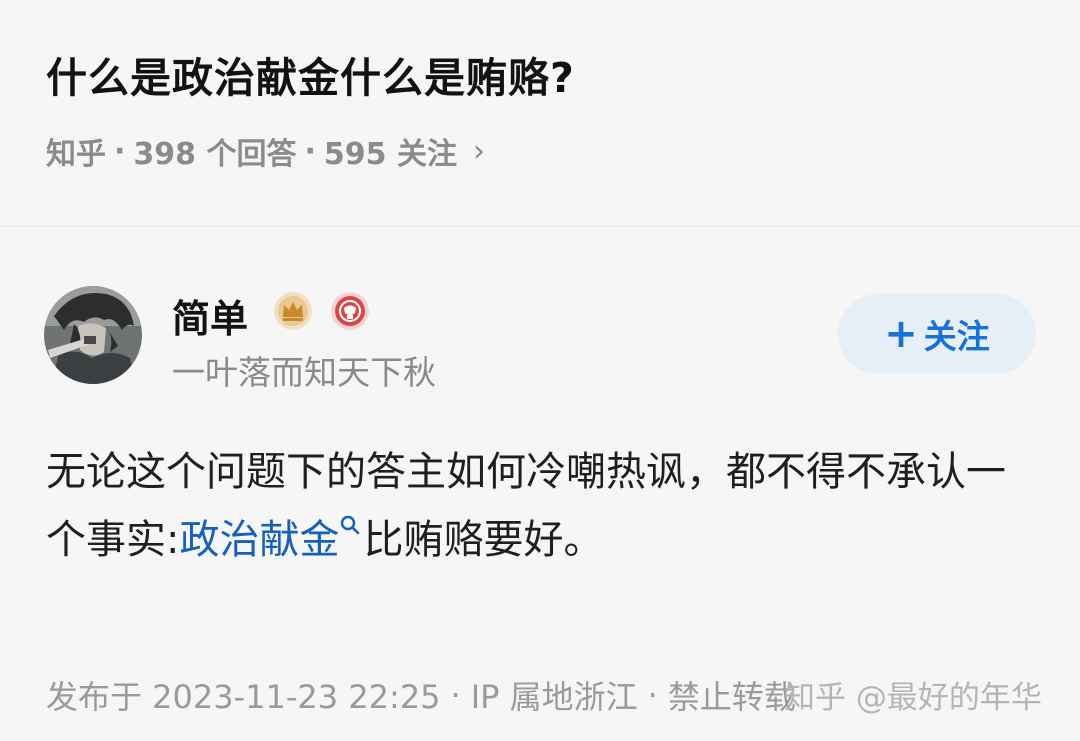  I want to click on source-label: 知乎, so click(76, 154).